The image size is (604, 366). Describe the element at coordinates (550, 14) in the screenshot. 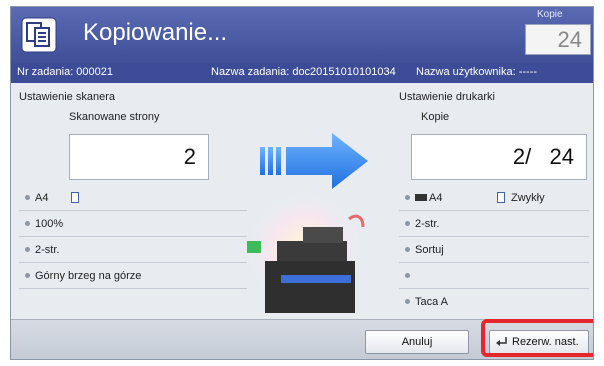

I see `copies-count-label: Kopie` at that location.